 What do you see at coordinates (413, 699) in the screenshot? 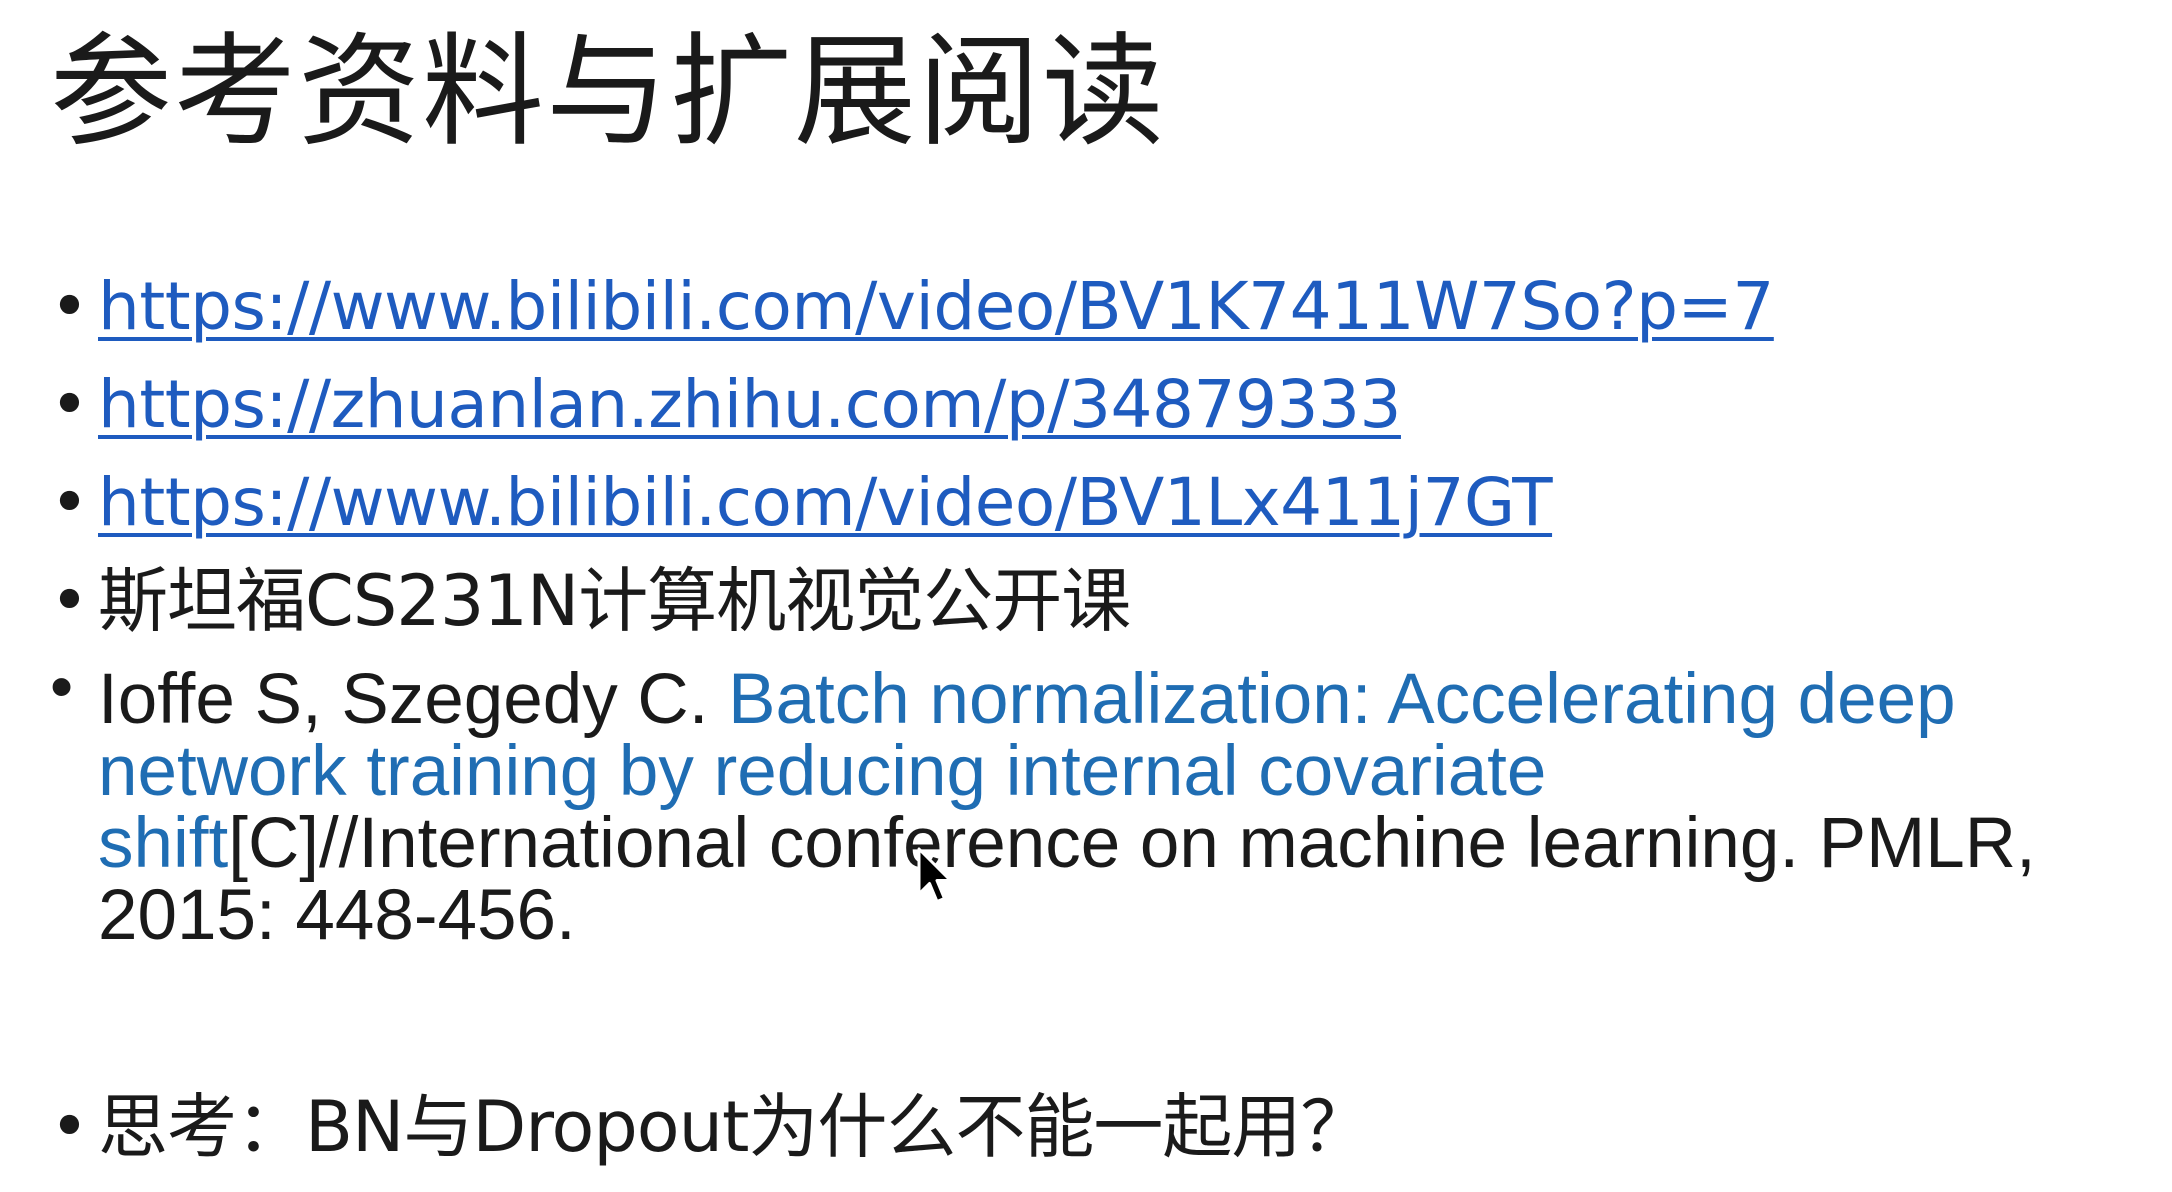
I see `reference-authors: Ioffe S, Szegedy C.` at bounding box center [413, 699].